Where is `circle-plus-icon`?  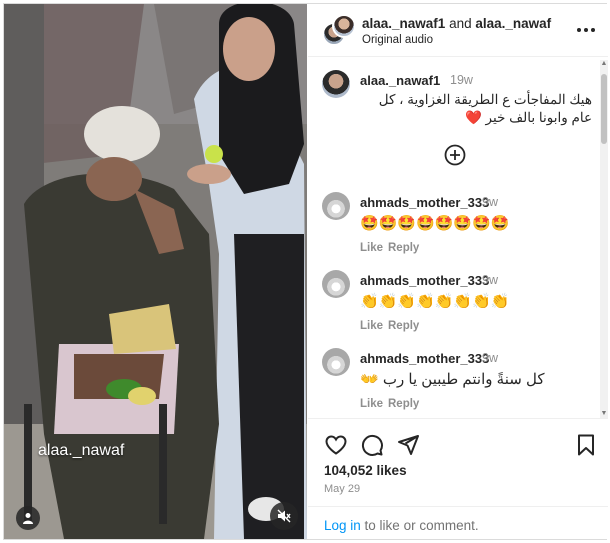
circle-plus-icon is located at coordinates (455, 155).